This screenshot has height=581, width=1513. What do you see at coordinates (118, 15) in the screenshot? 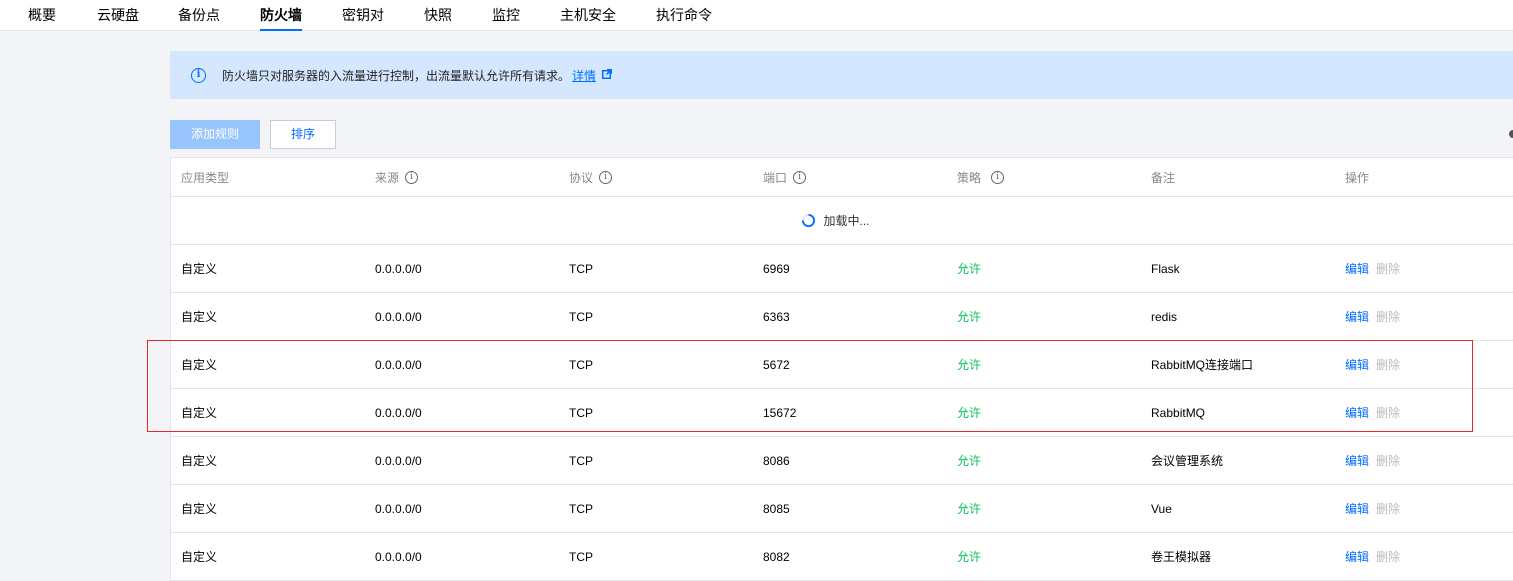
I see `tab-cloud-disk: 云硬盘` at bounding box center [118, 15].